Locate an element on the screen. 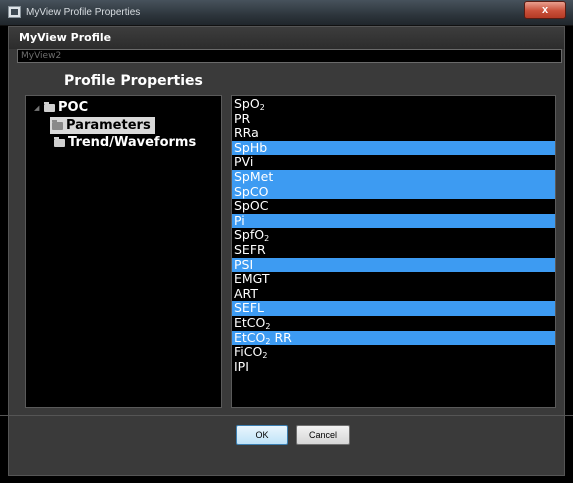 Image resolution: width=573 pixels, height=483 pixels. ok-button: OK is located at coordinates (262, 435).